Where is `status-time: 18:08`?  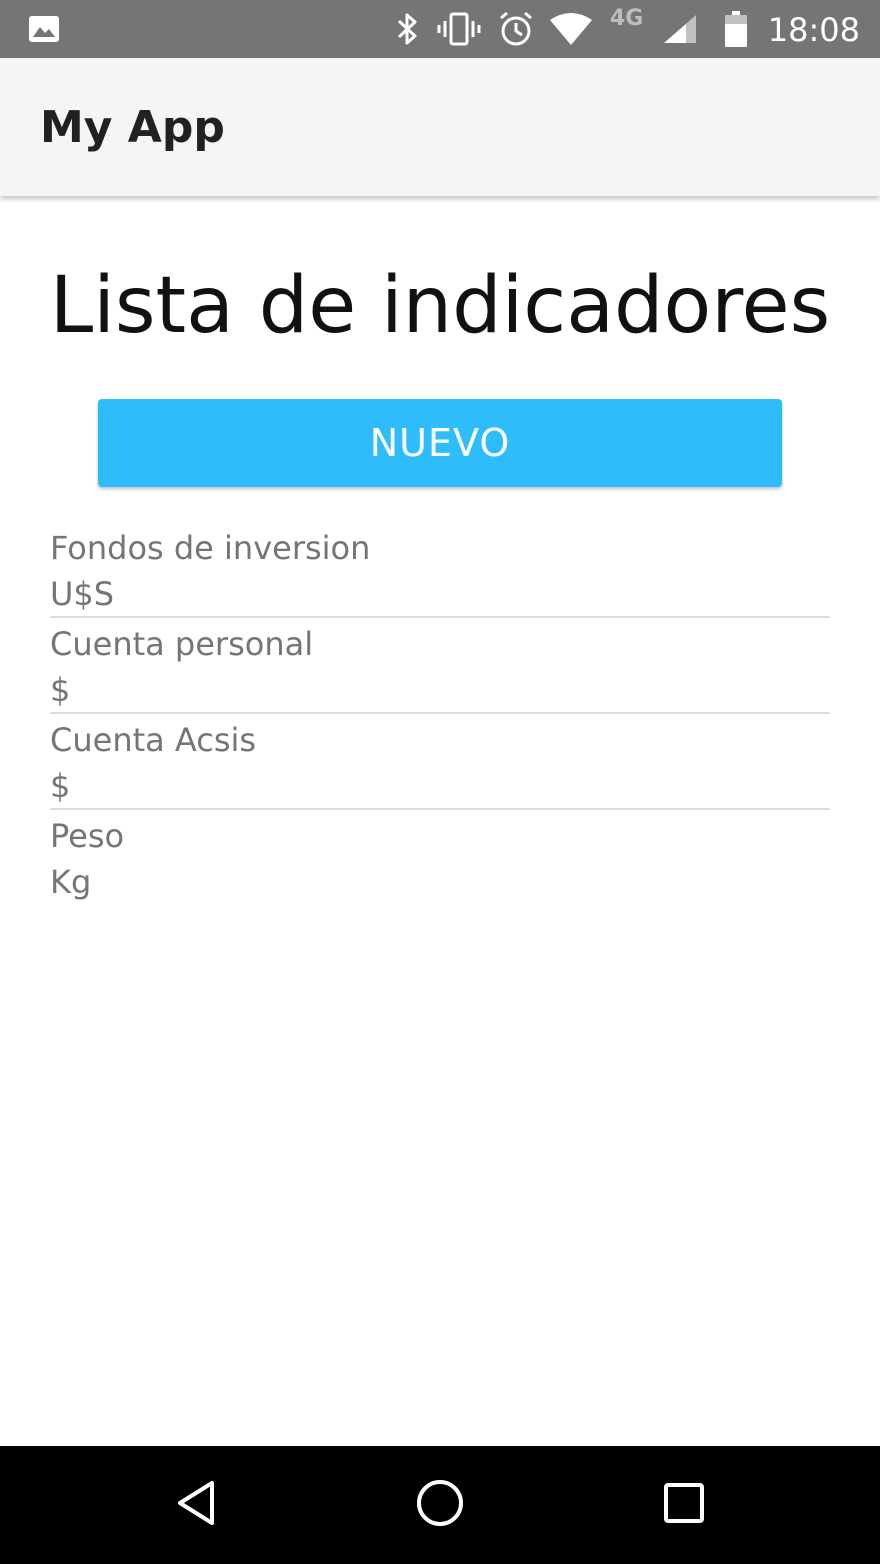 status-time: 18:08 is located at coordinates (813, 30).